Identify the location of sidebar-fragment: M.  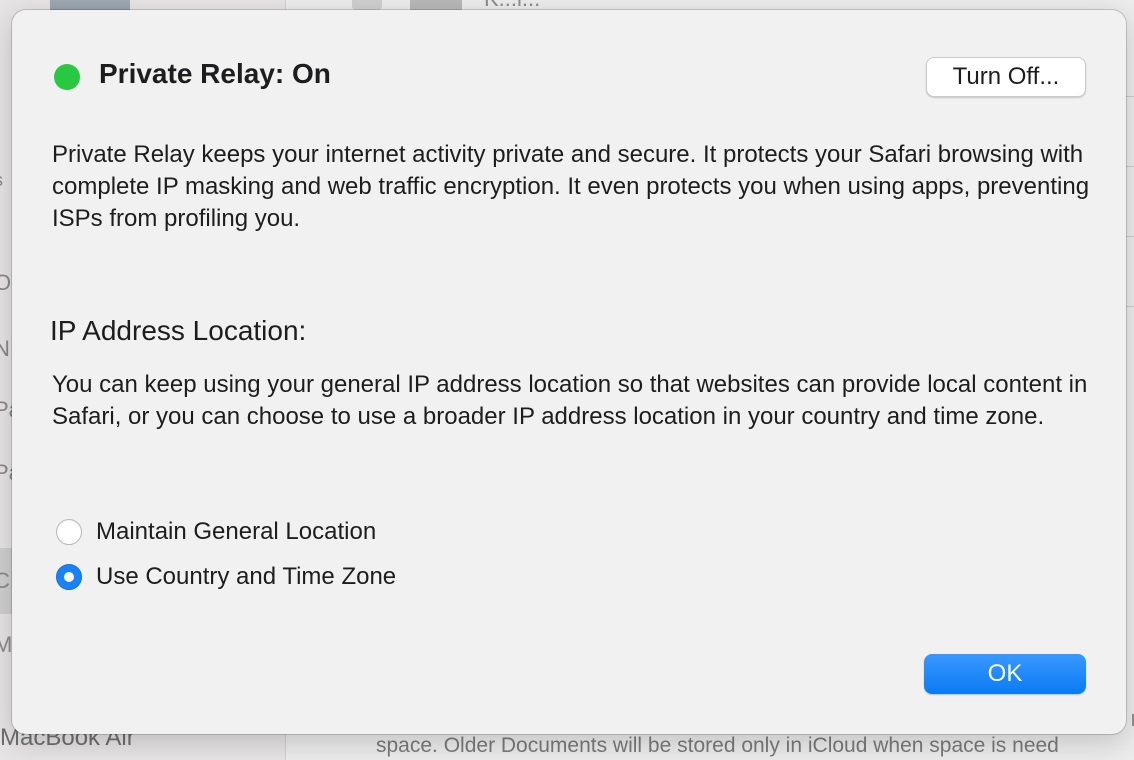
(6, 644).